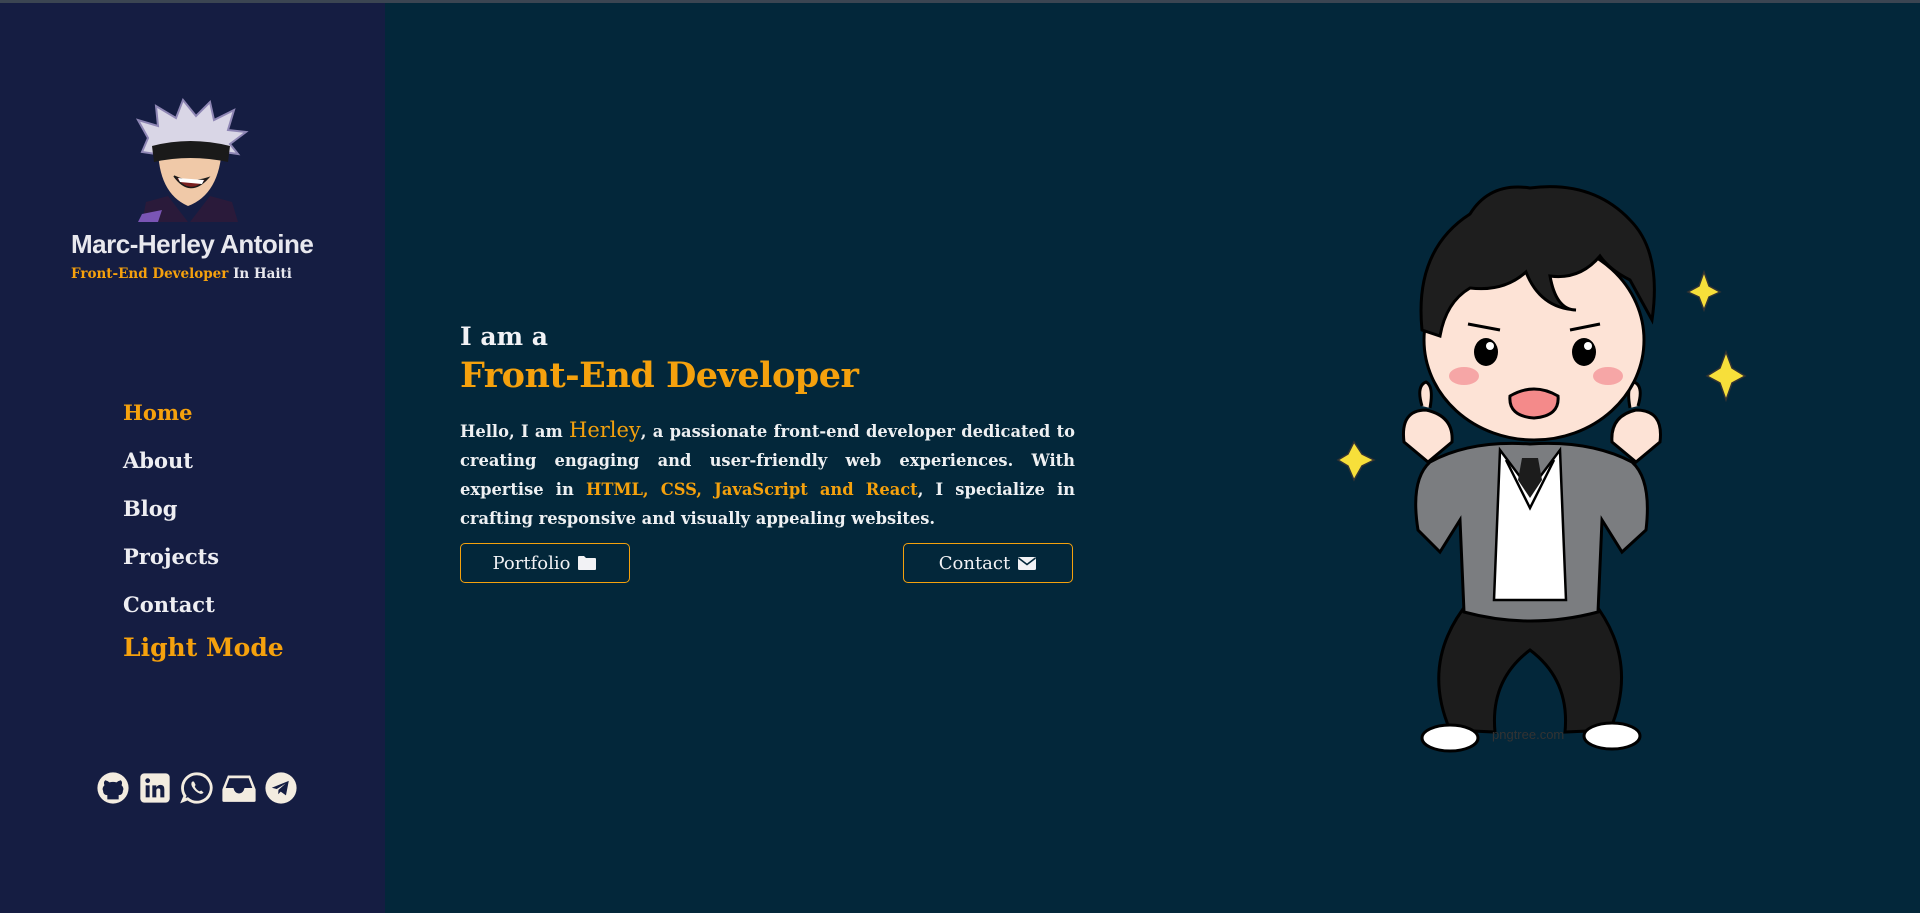 Image resolution: width=1920 pixels, height=913 pixels. I want to click on nav-item-blog: Blog, so click(171, 520).